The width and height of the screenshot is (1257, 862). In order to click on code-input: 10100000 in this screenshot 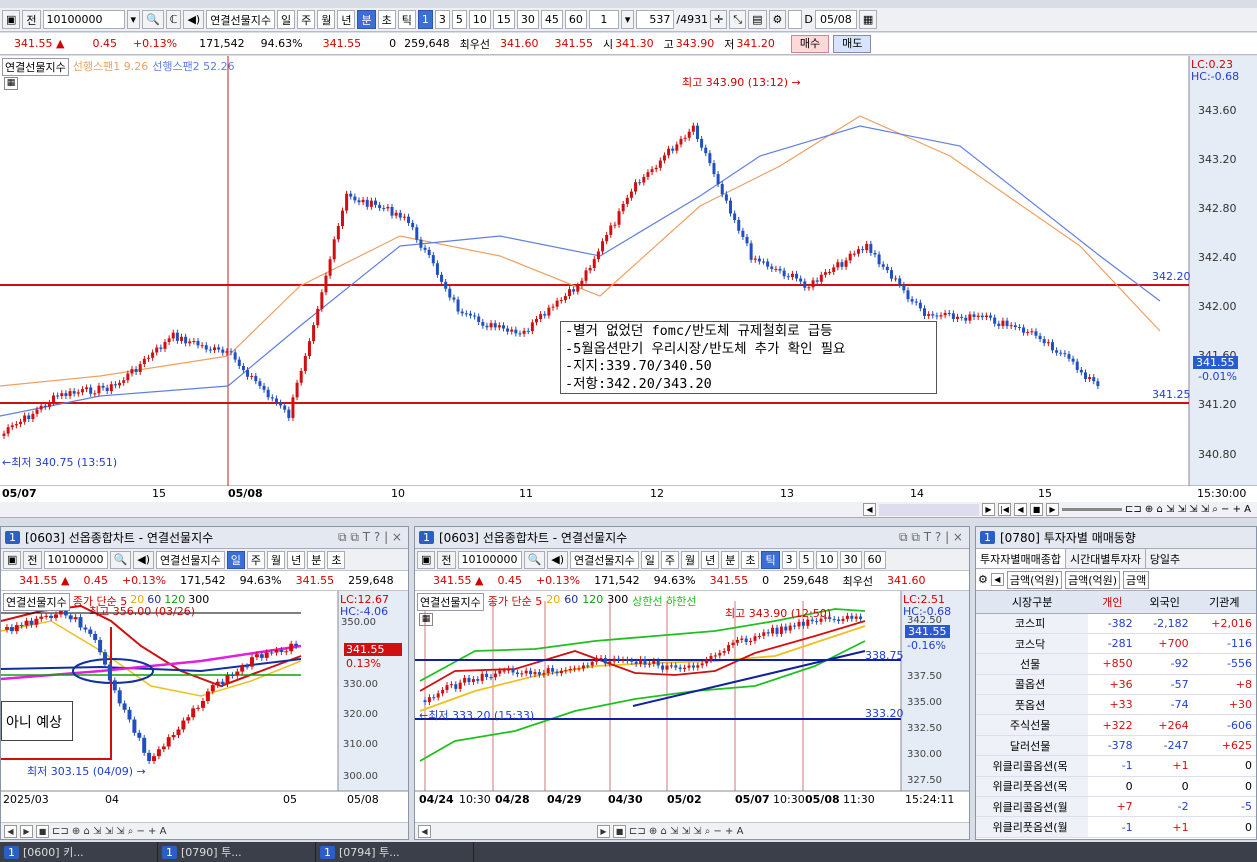, I will do `click(83, 19)`.